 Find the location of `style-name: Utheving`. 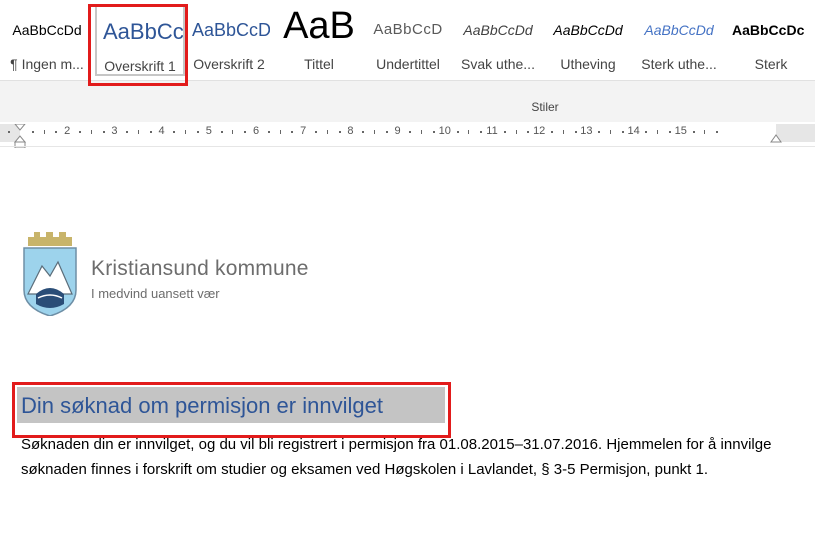

style-name: Utheving is located at coordinates (588, 64).